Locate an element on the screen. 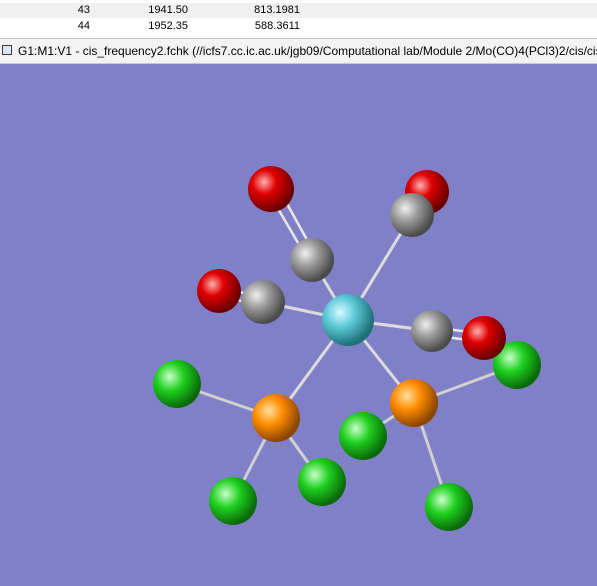 Image resolution: width=597 pixels, height=586 pixels. frequency-cell: 1941.50 is located at coordinates (168, 10).